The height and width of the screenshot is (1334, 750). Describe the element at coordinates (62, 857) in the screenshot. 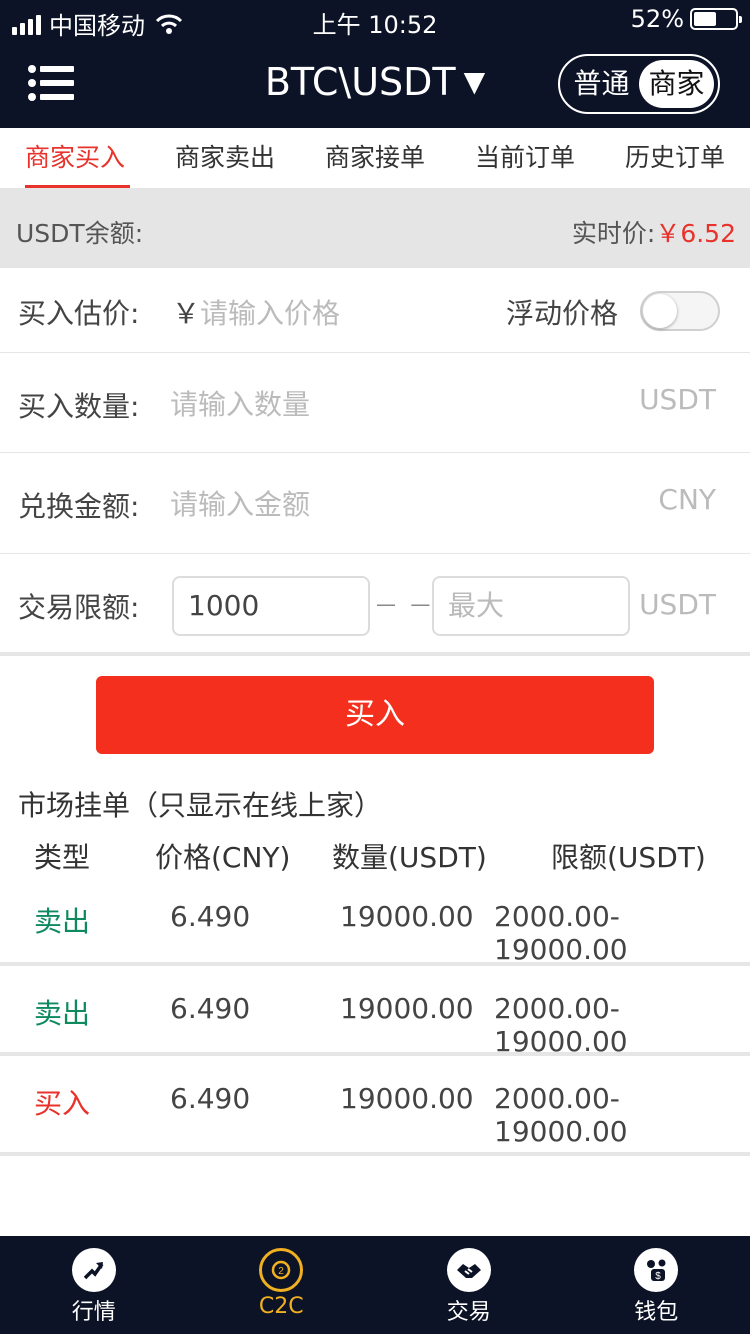

I see `header-type: 类型` at that location.